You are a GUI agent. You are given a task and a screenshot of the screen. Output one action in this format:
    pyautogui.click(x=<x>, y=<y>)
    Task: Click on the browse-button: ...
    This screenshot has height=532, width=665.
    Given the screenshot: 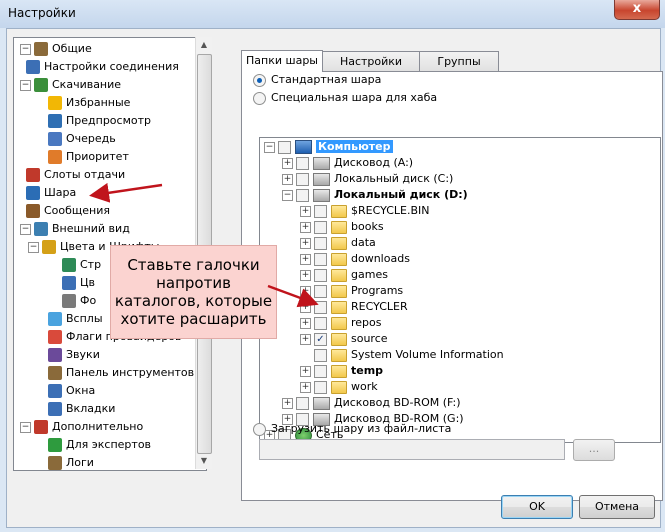 What is the action you would take?
    pyautogui.click(x=594, y=450)
    